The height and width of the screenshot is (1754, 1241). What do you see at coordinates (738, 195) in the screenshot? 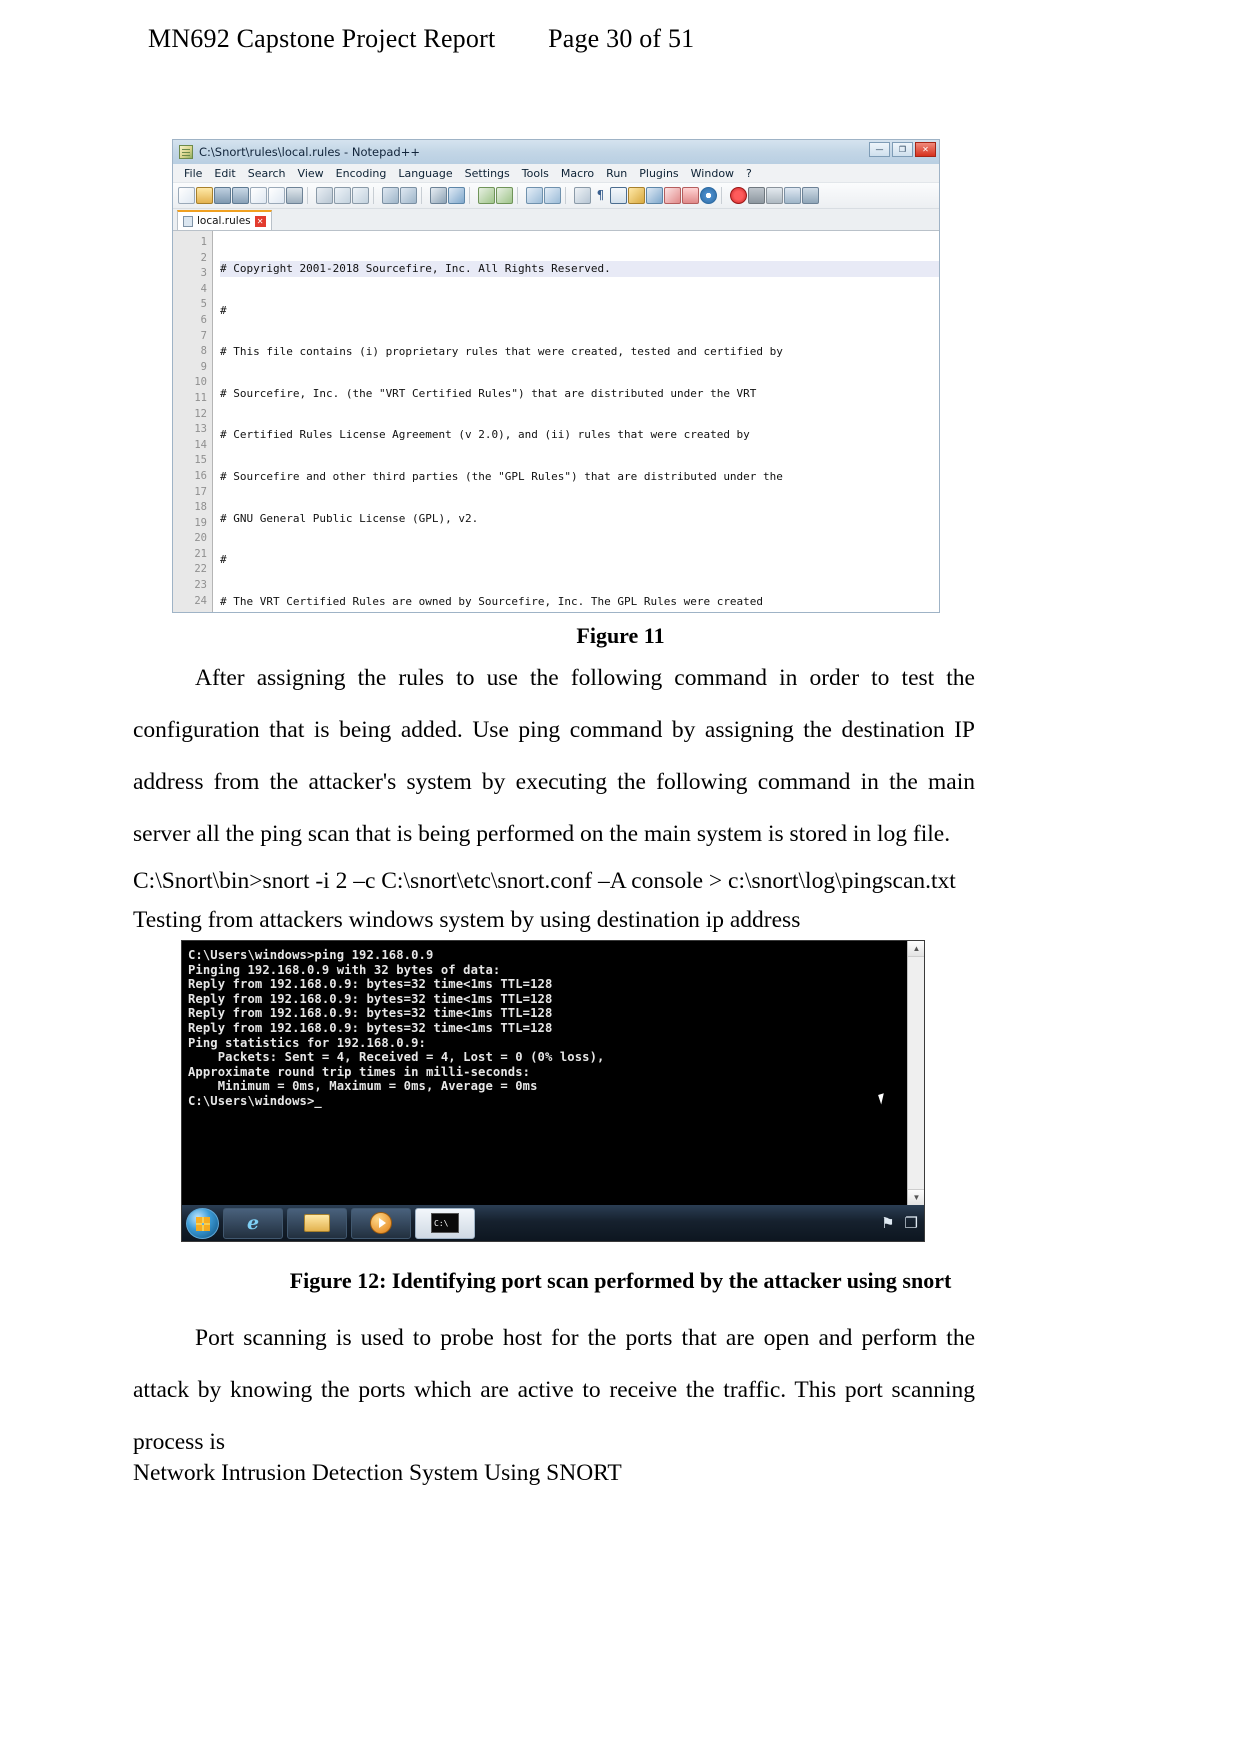
I see `record-macro-icon` at bounding box center [738, 195].